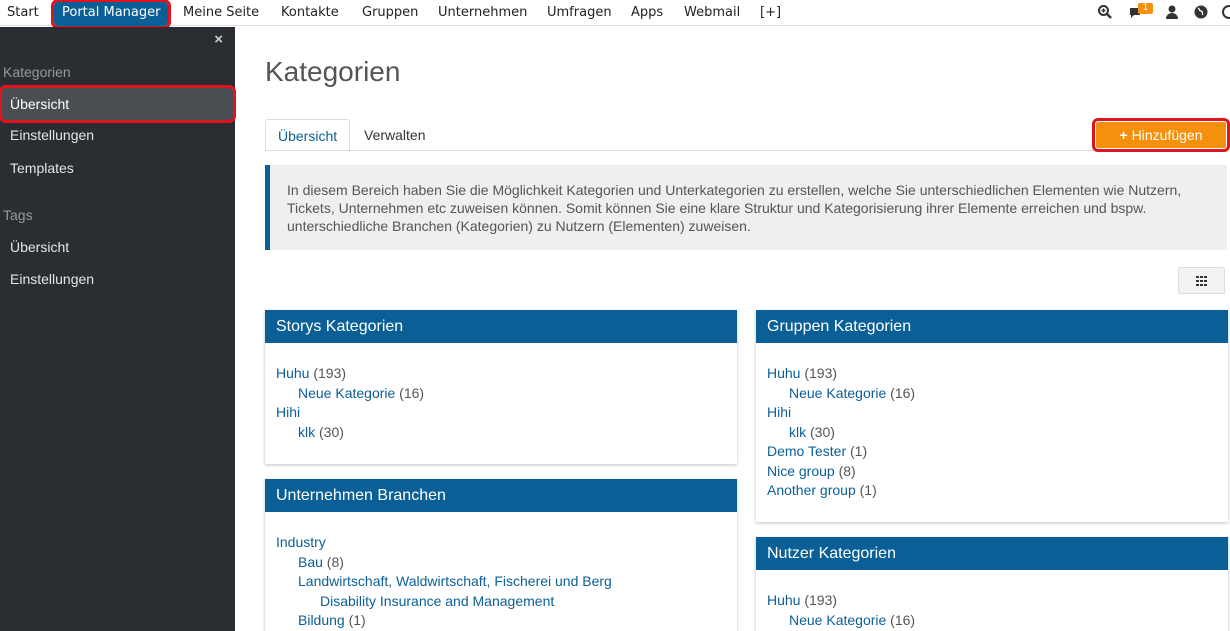  I want to click on category-link: Nice group, so click(801, 471).